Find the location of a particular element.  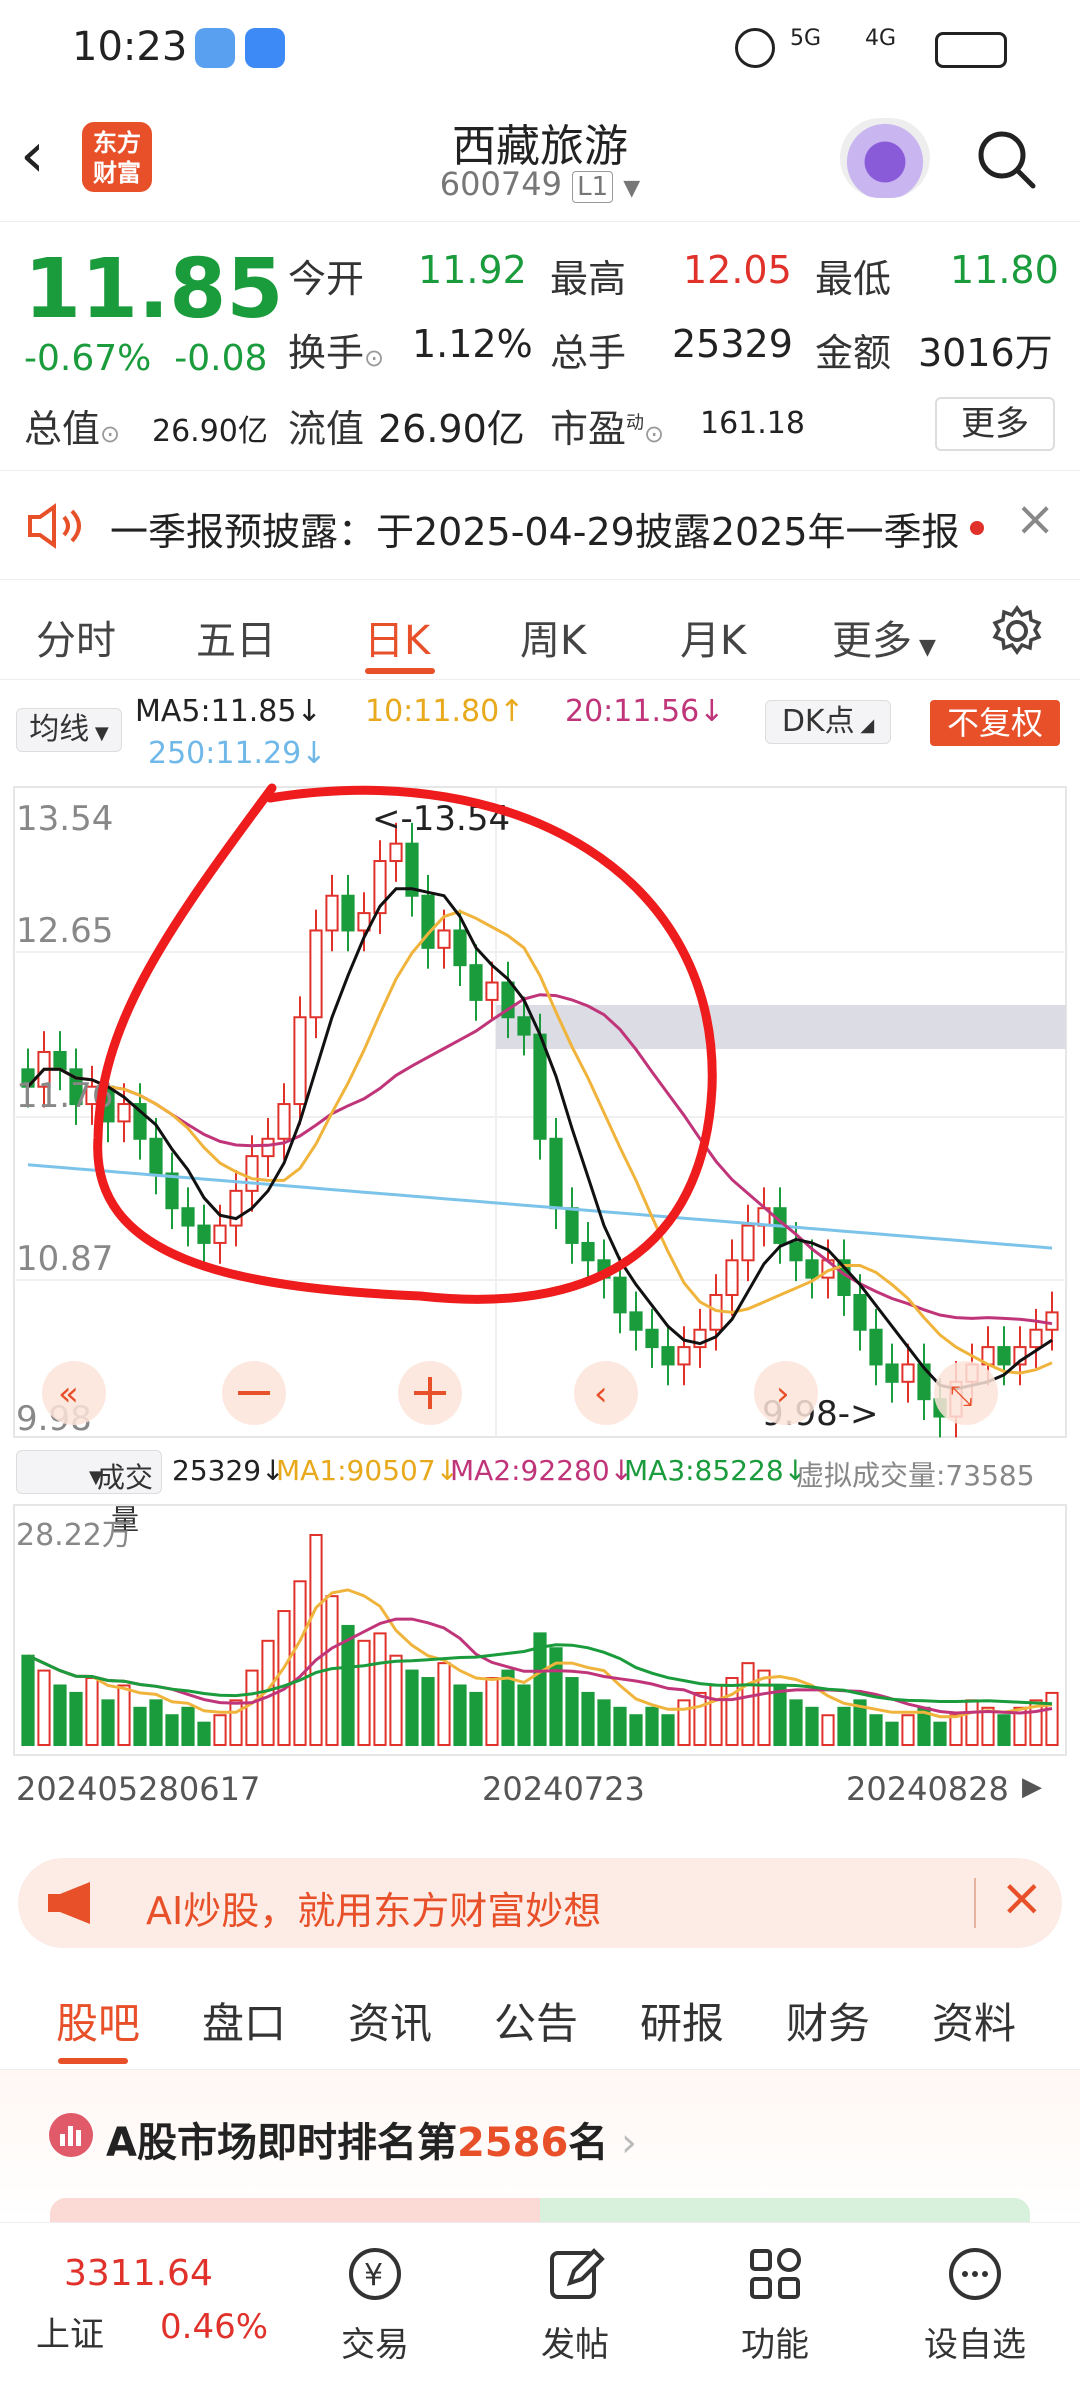

megaphone-icon is located at coordinates (69, 1903).